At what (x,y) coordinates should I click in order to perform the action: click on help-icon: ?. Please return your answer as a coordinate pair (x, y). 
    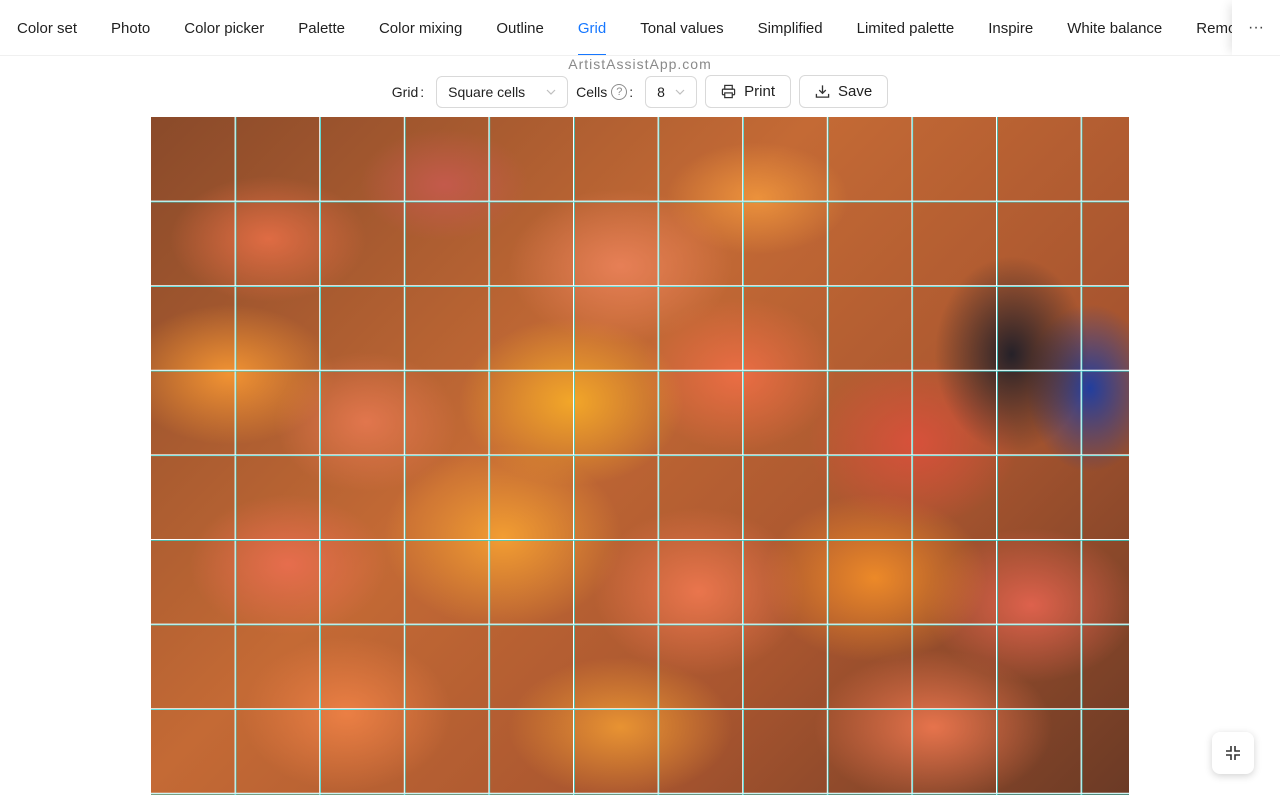
    Looking at the image, I should click on (619, 91).